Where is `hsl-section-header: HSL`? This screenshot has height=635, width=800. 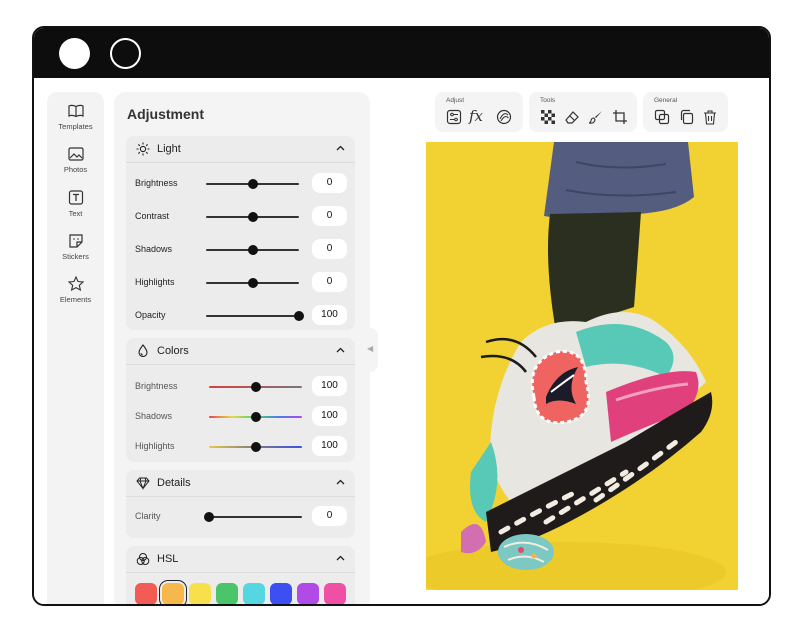
hsl-section-header: HSL is located at coordinates (240, 559).